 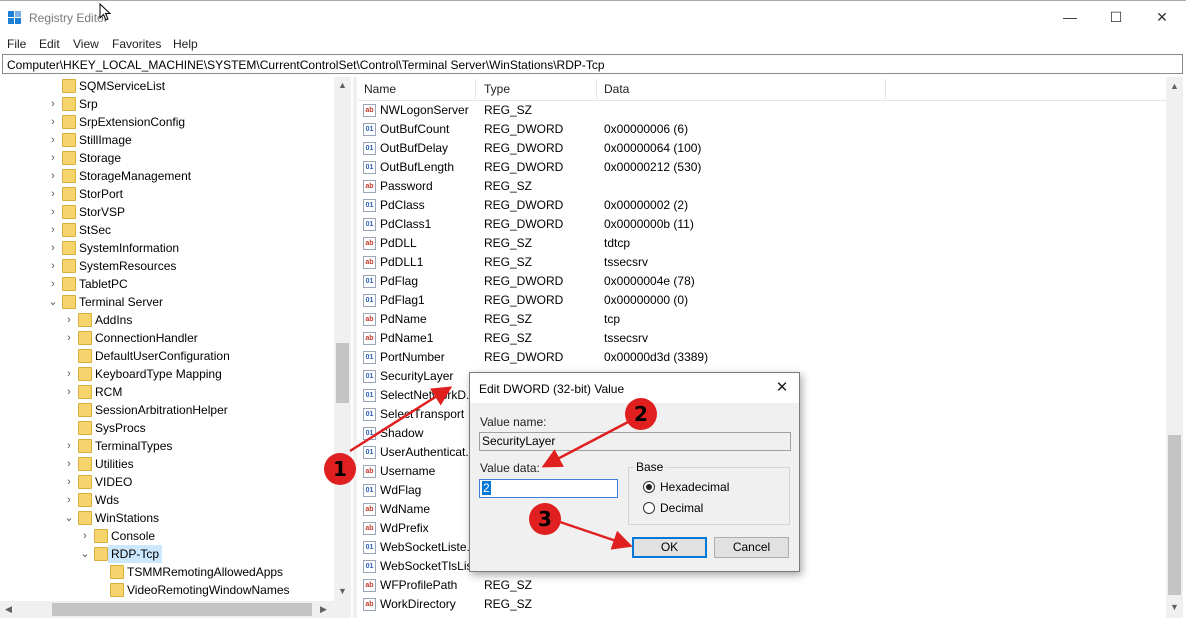 I want to click on tree-item: › TabletPC, so click(x=167, y=284).